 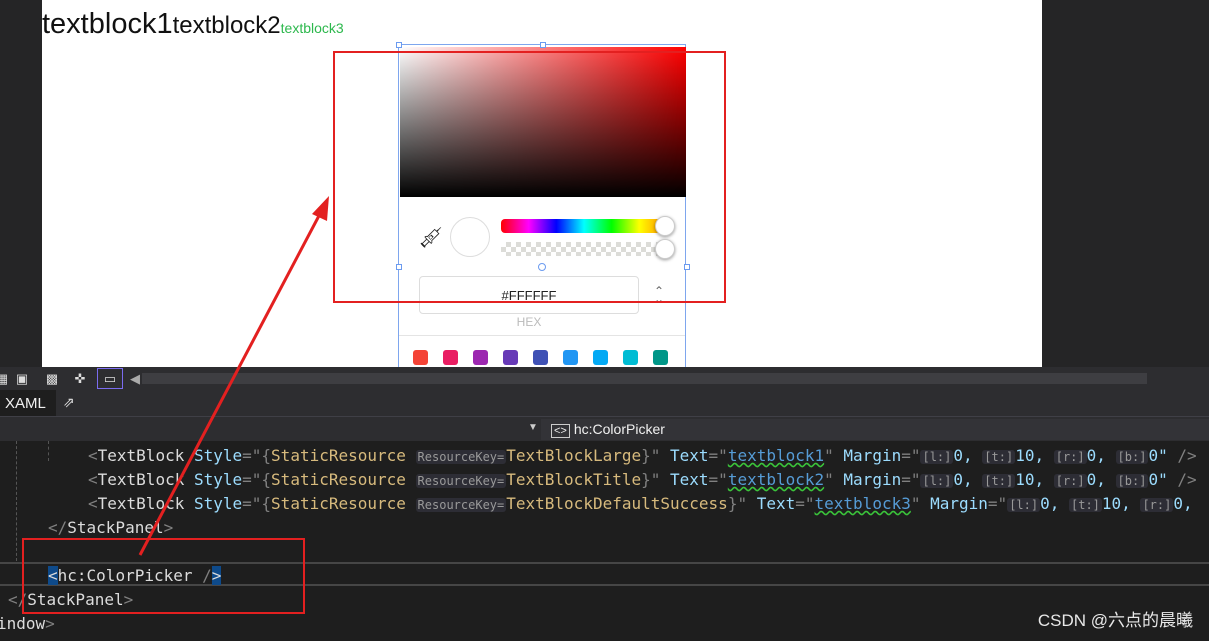 I want to click on annotation-arrow, so click(x=233, y=376).